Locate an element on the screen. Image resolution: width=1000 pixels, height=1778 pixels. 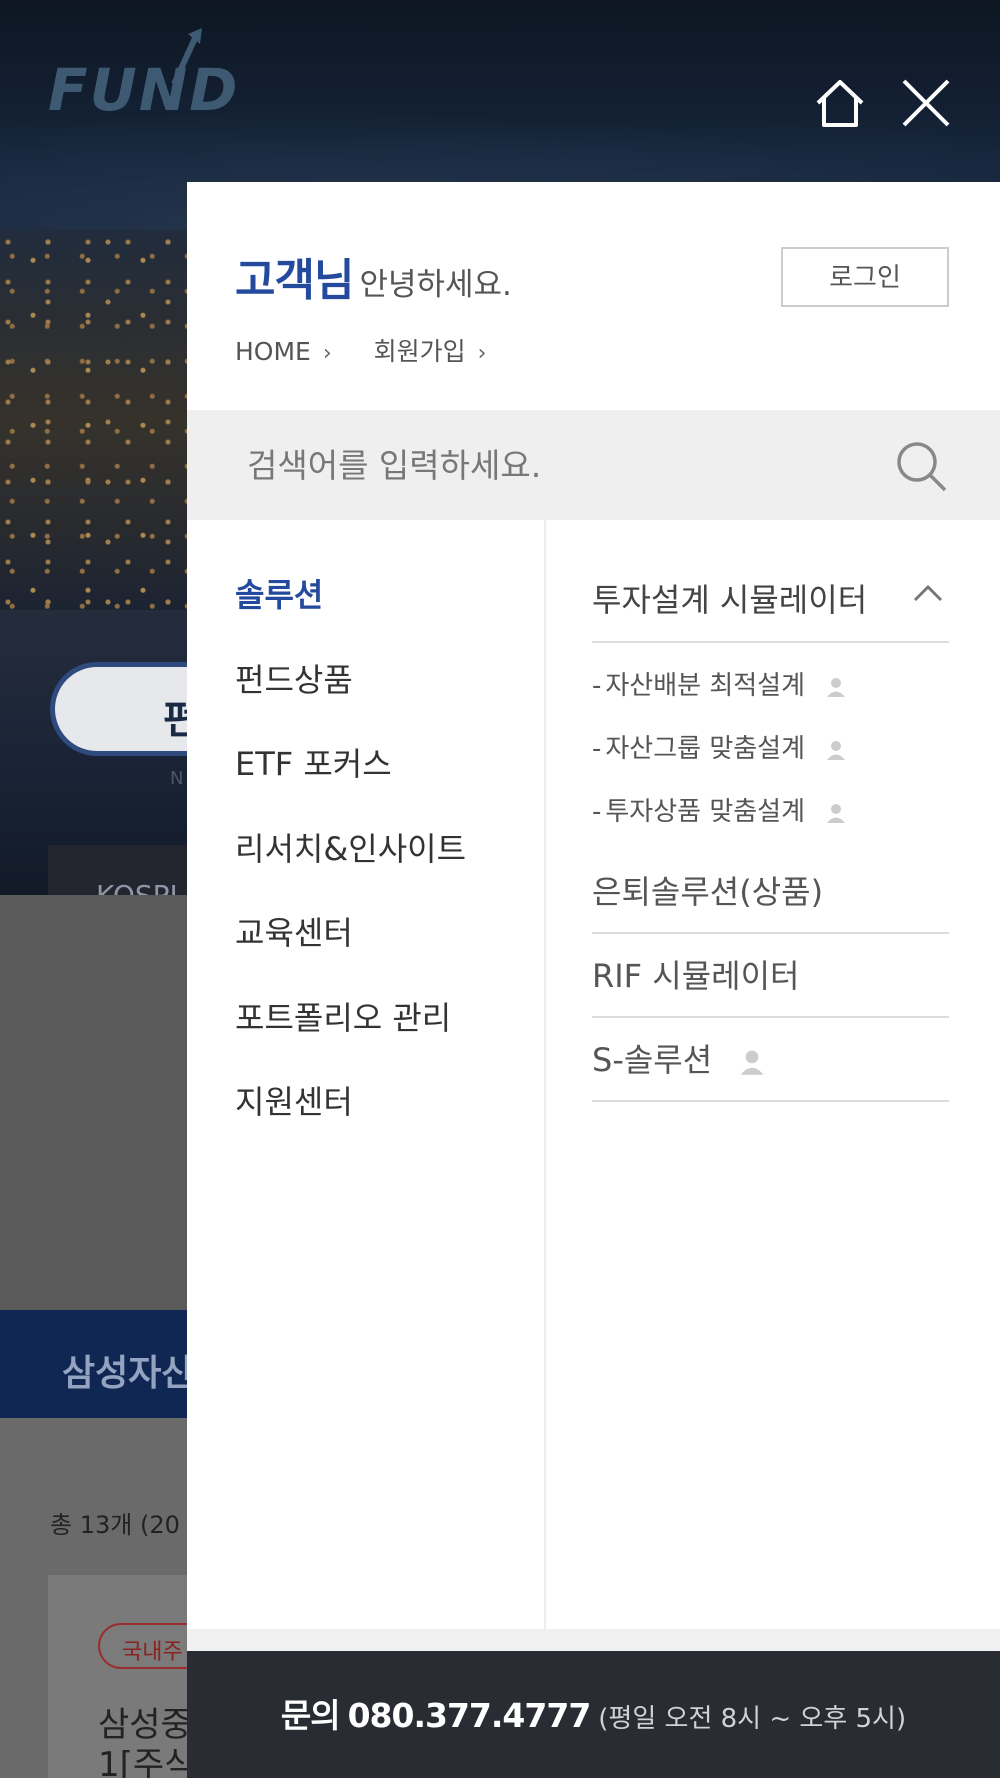
menu-item-etf-focus: ETF 포커스 is located at coordinates (350, 786).